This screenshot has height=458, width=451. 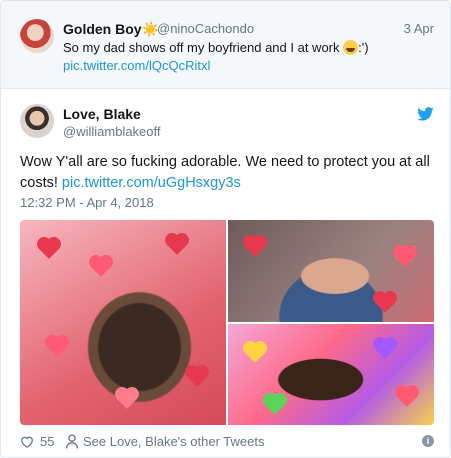 What do you see at coordinates (27, 442) in the screenshot?
I see `heart-icon` at bounding box center [27, 442].